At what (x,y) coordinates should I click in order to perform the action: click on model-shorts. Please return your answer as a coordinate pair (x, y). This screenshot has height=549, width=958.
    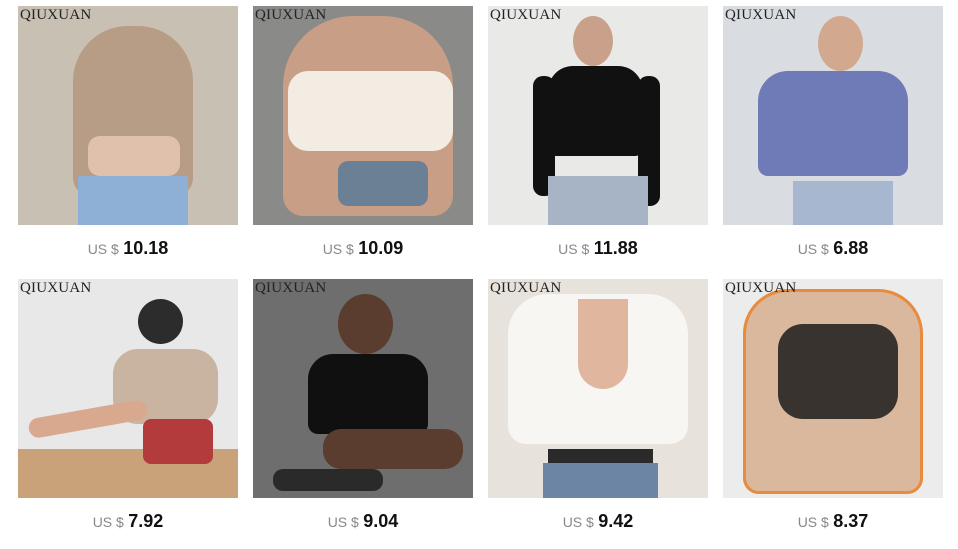
    Looking at the image, I should click on (383, 183).